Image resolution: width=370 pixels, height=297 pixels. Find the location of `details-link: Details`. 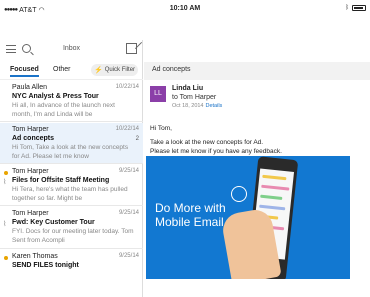

details-link: Details is located at coordinates (214, 106).